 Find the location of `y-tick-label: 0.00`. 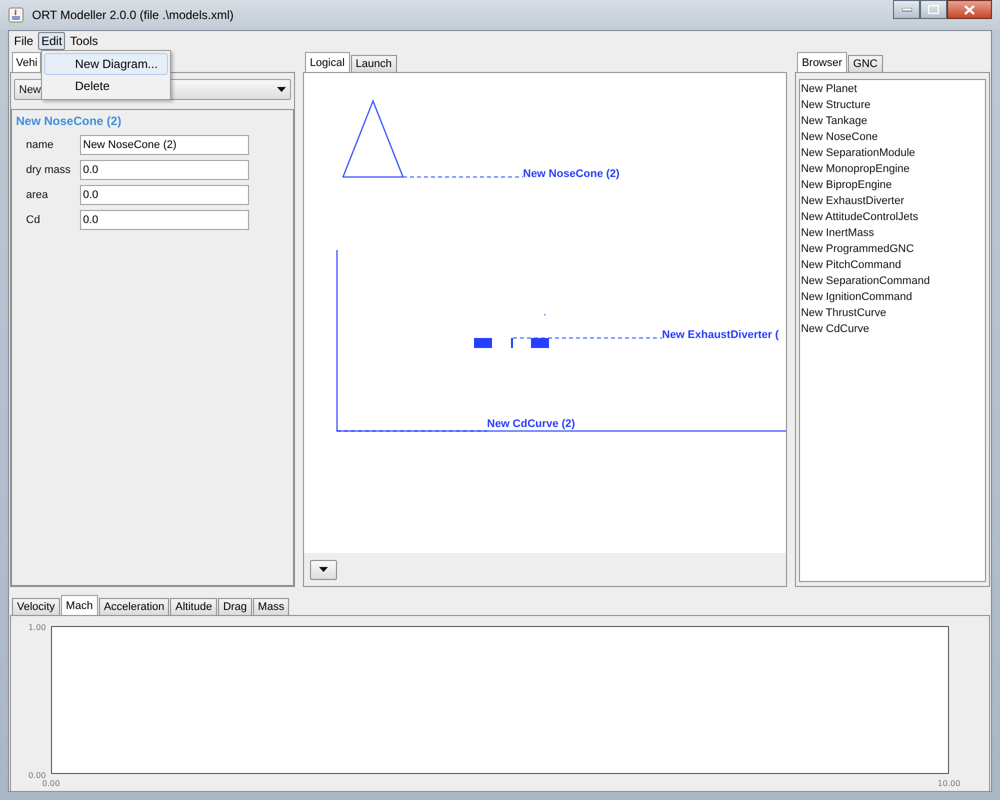

y-tick-label: 0.00 is located at coordinates (37, 775).